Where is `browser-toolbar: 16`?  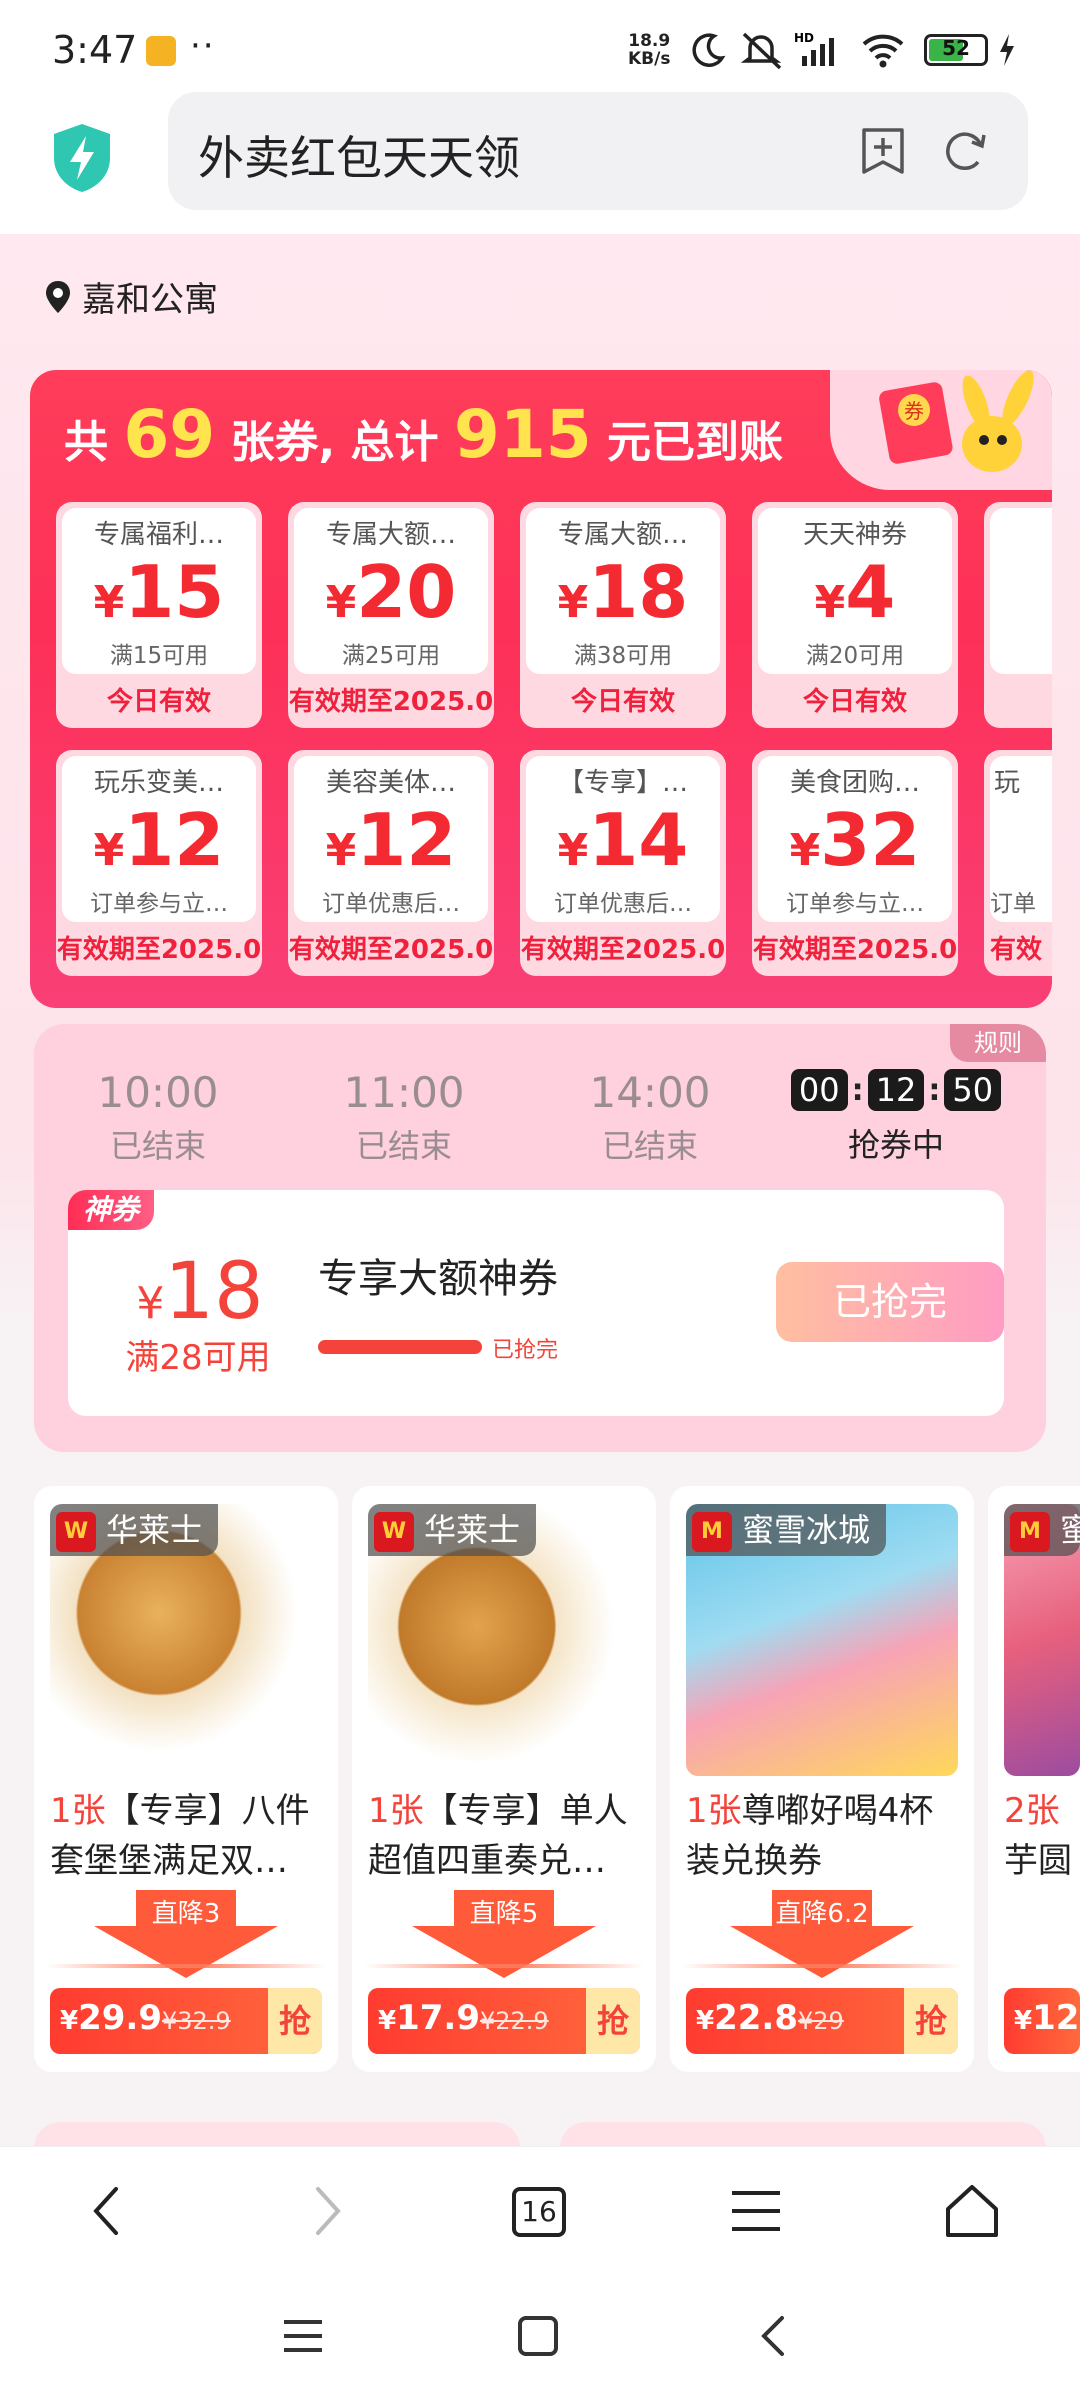
browser-toolbar: 16 is located at coordinates (540, 2210).